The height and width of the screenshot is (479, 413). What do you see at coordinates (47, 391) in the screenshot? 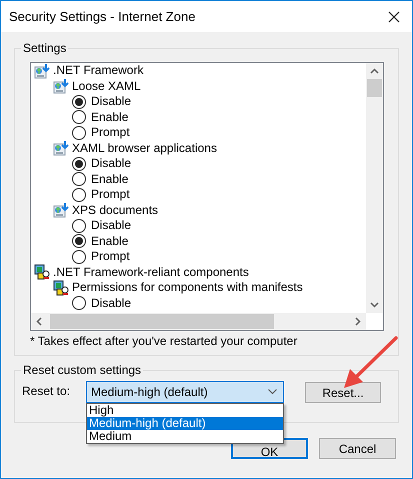
I see `field-label: Reset to:` at bounding box center [47, 391].